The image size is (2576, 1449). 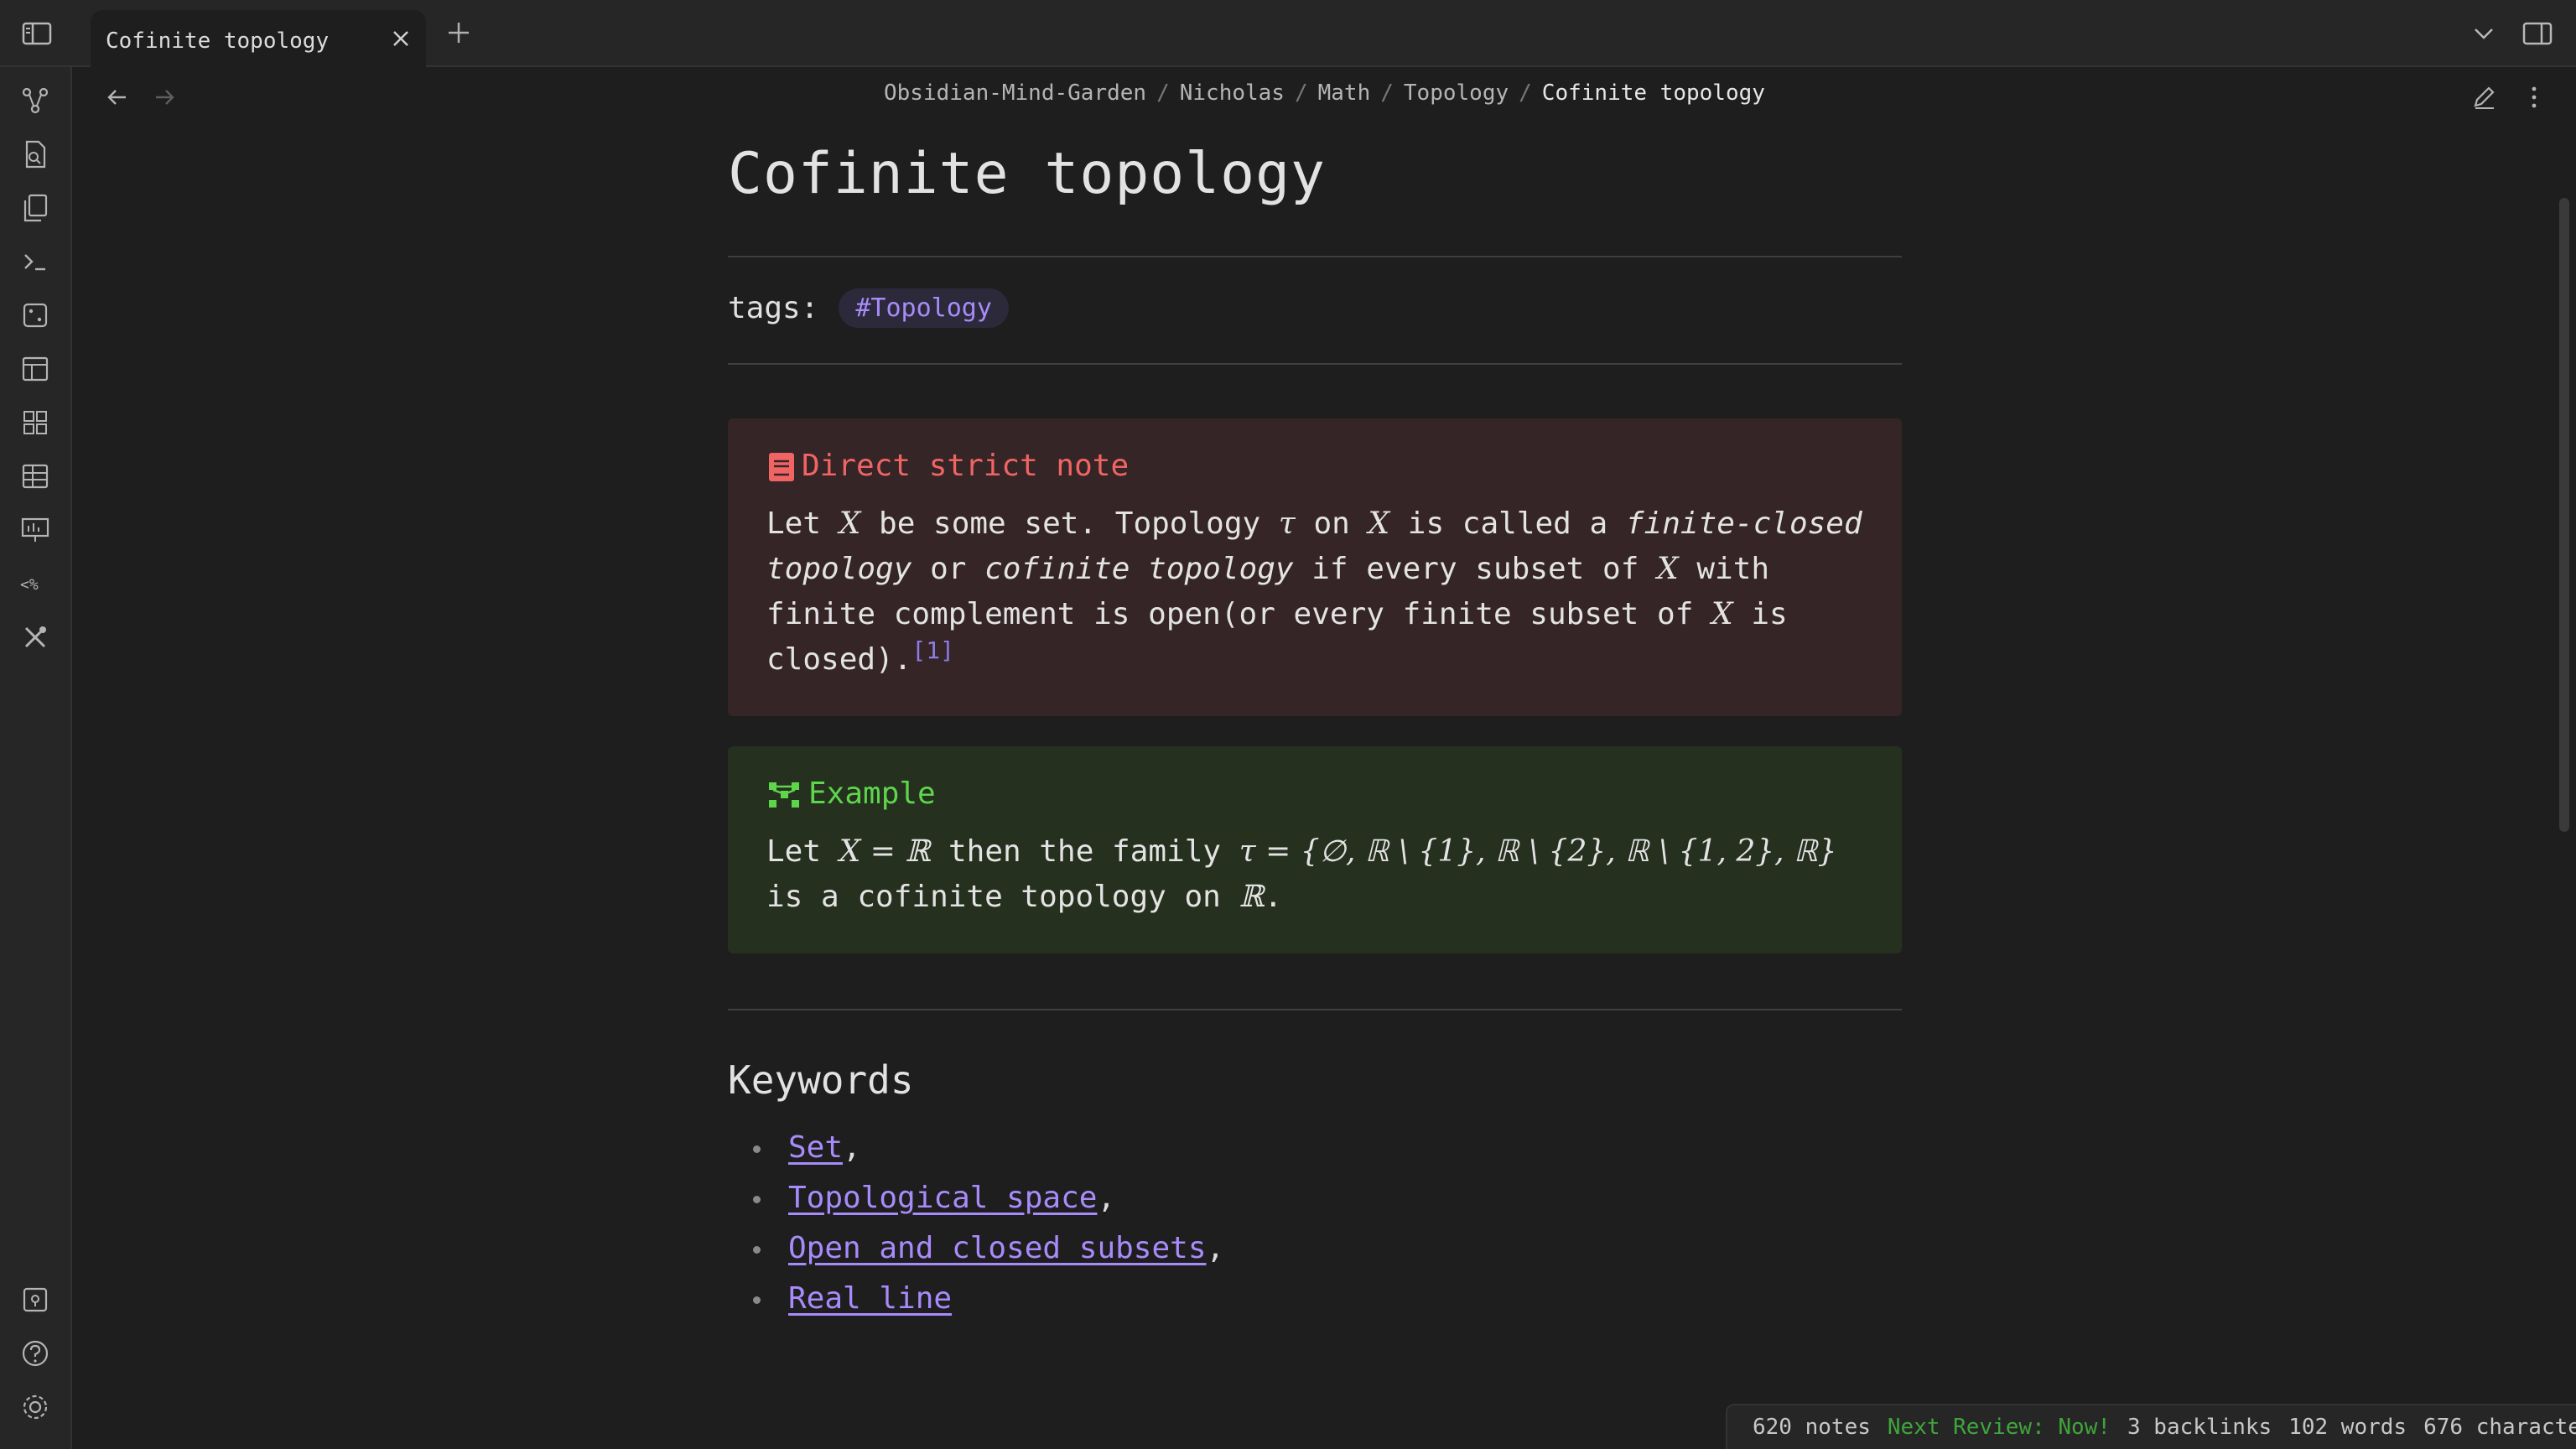 What do you see at coordinates (2484, 33) in the screenshot?
I see `chevron-down-icon` at bounding box center [2484, 33].